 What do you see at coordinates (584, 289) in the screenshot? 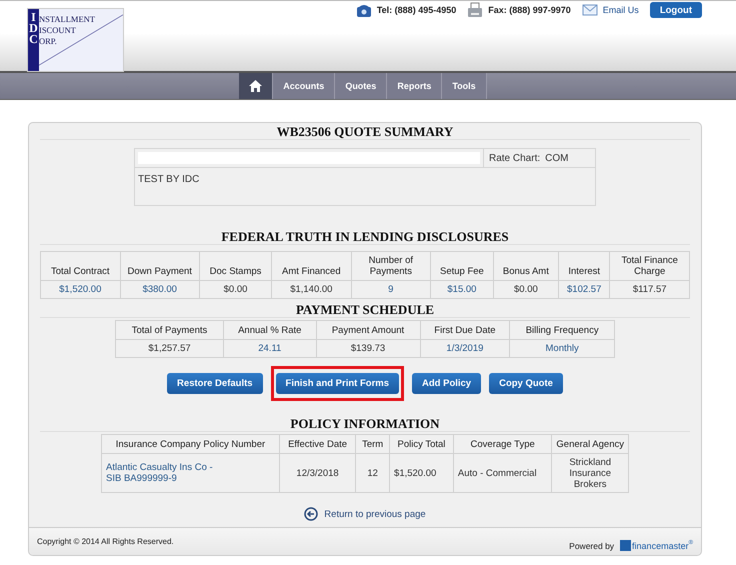
I see `table-cell: $102.57` at bounding box center [584, 289].